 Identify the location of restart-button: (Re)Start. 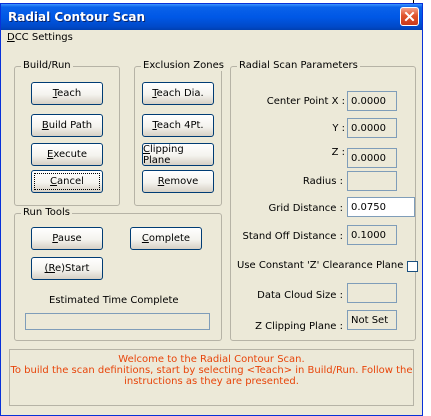
(67, 268).